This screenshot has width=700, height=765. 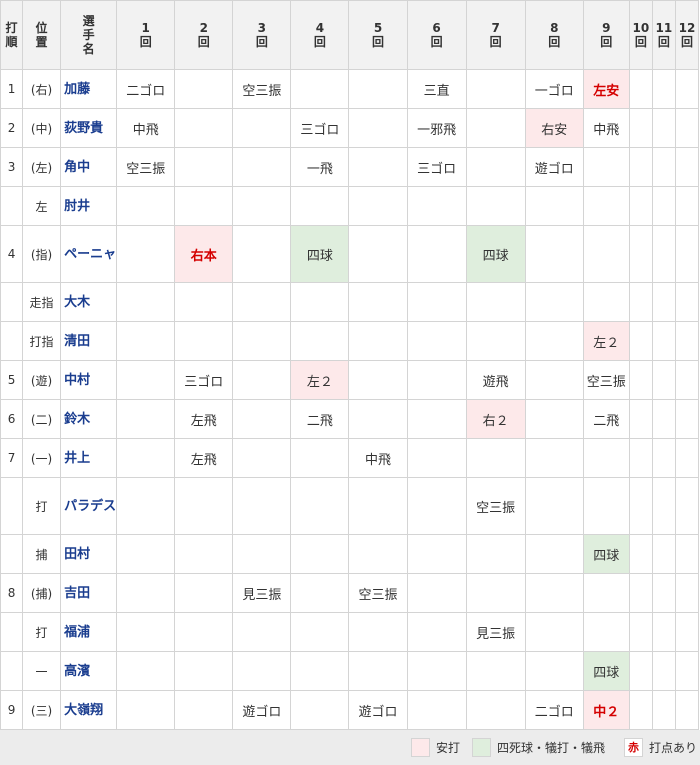 I want to click on player-name-link: 福浦, so click(x=89, y=632).